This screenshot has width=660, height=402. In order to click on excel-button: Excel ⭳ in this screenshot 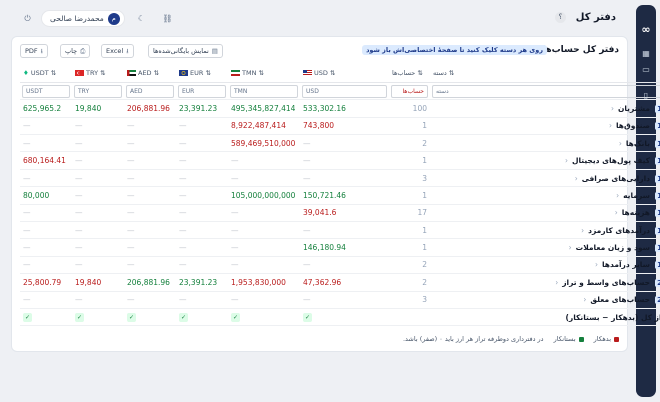, I will do `click(117, 51)`.